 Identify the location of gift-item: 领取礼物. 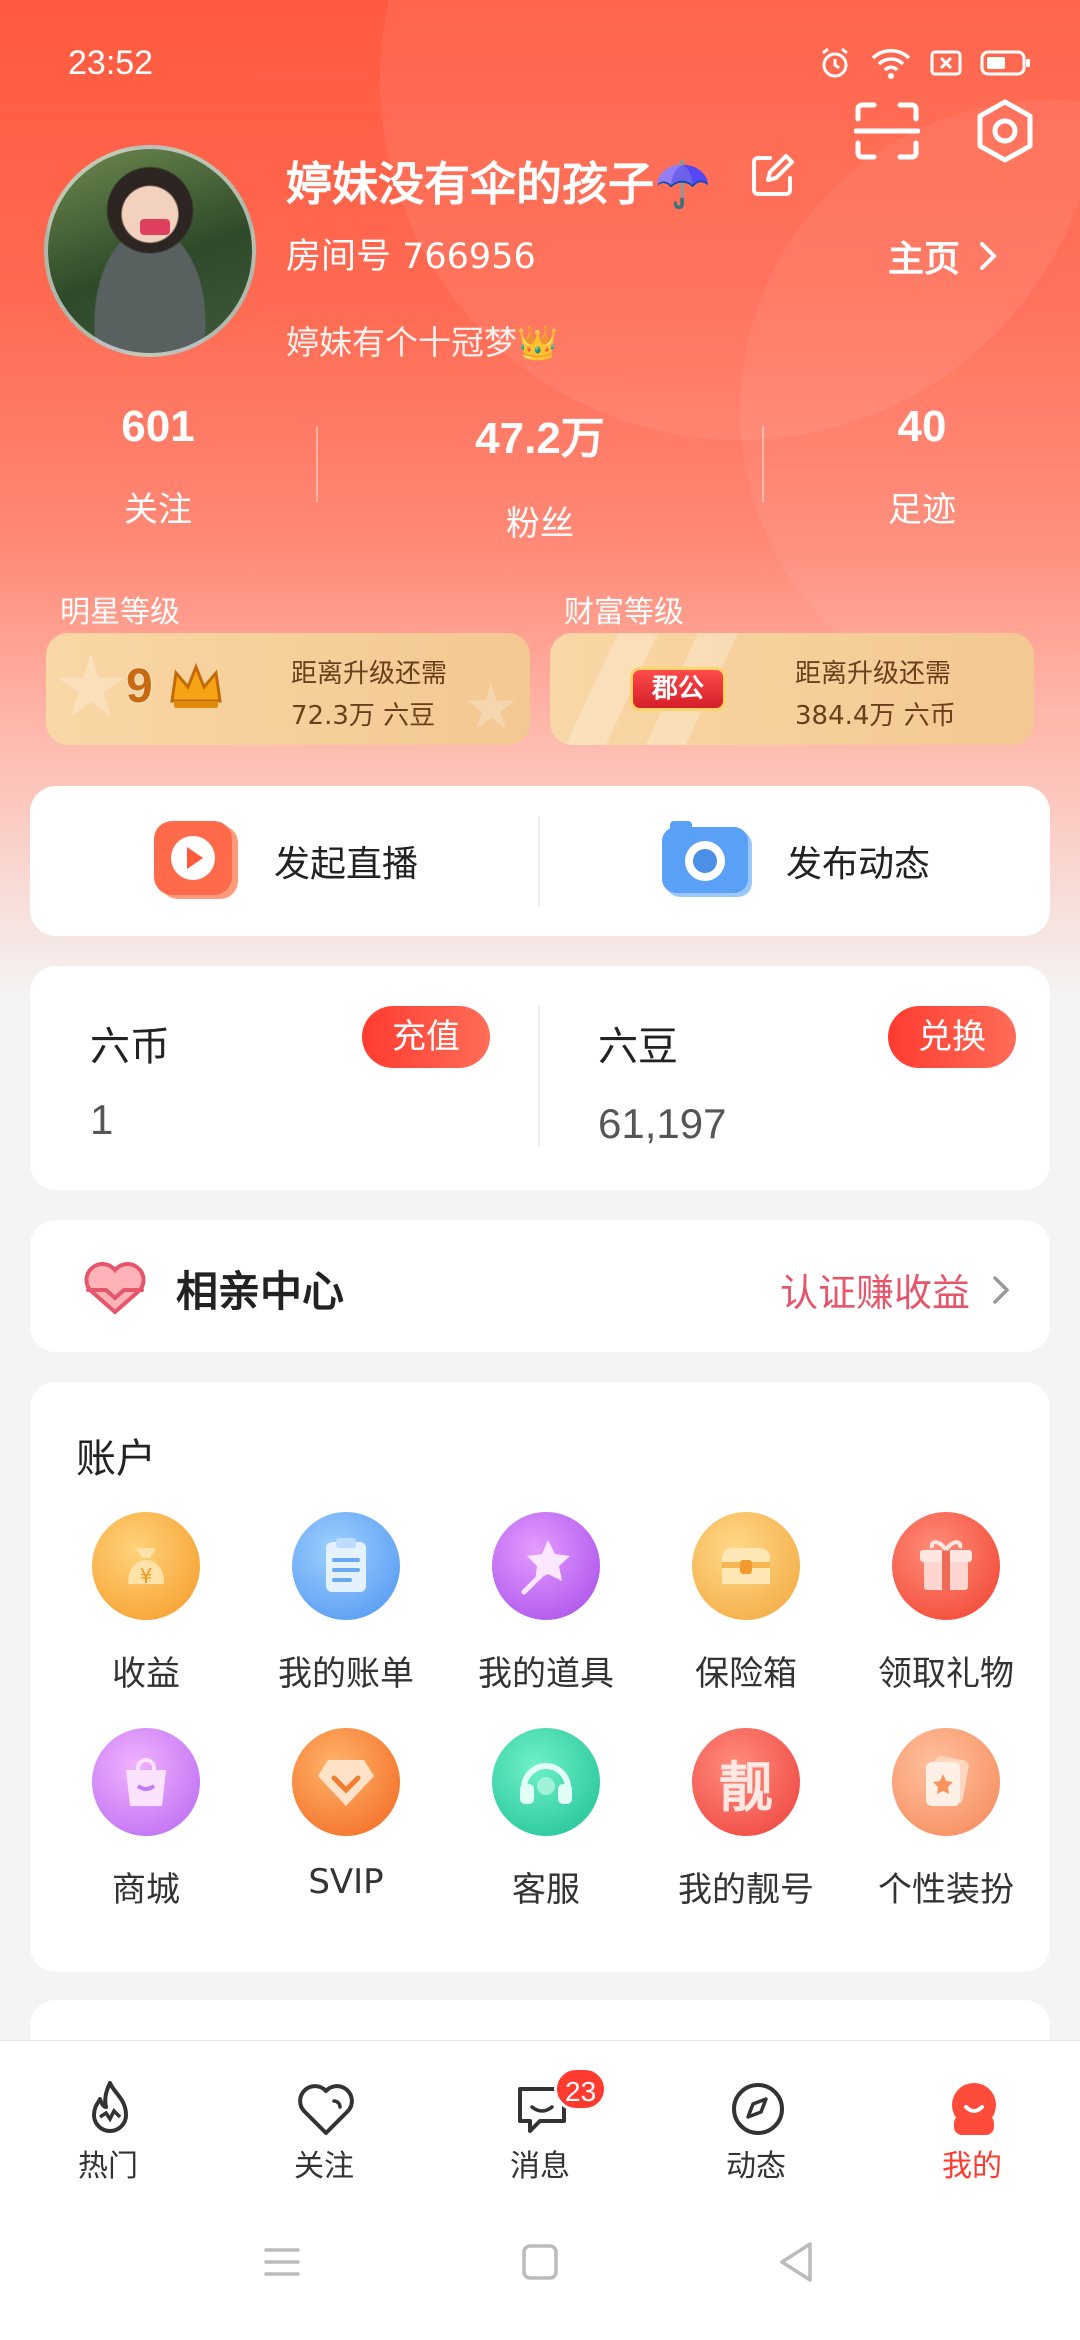
(946, 1612).